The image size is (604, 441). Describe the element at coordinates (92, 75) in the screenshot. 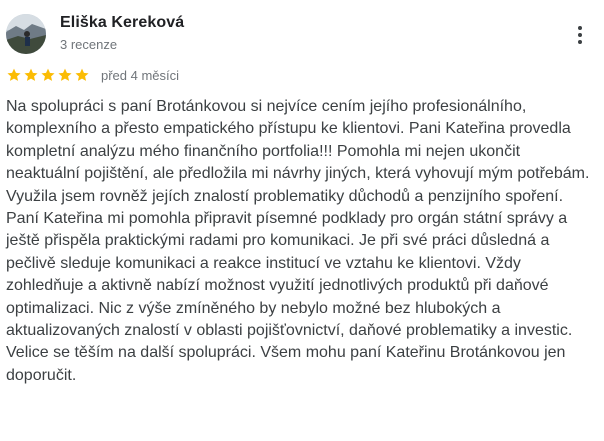

I see `rating-row: před 4 měsíci` at that location.